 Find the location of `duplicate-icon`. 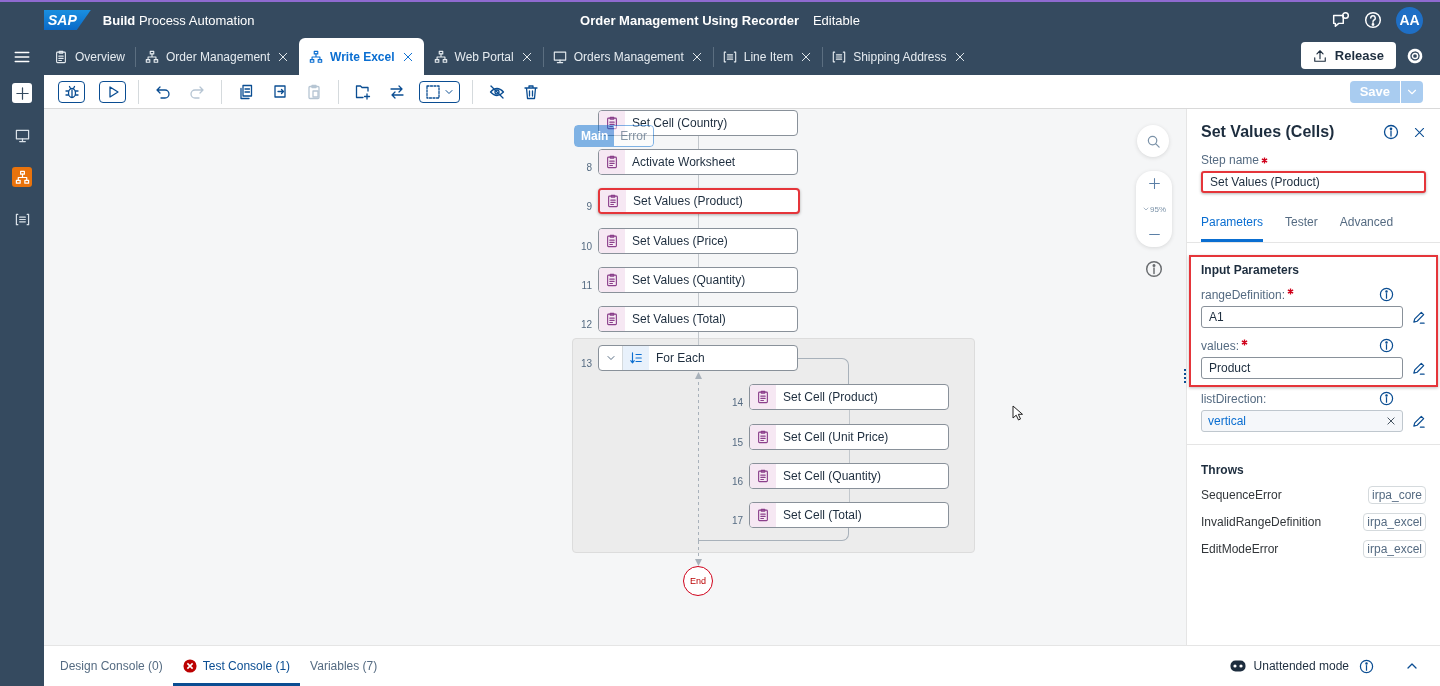

duplicate-icon is located at coordinates (280, 91).